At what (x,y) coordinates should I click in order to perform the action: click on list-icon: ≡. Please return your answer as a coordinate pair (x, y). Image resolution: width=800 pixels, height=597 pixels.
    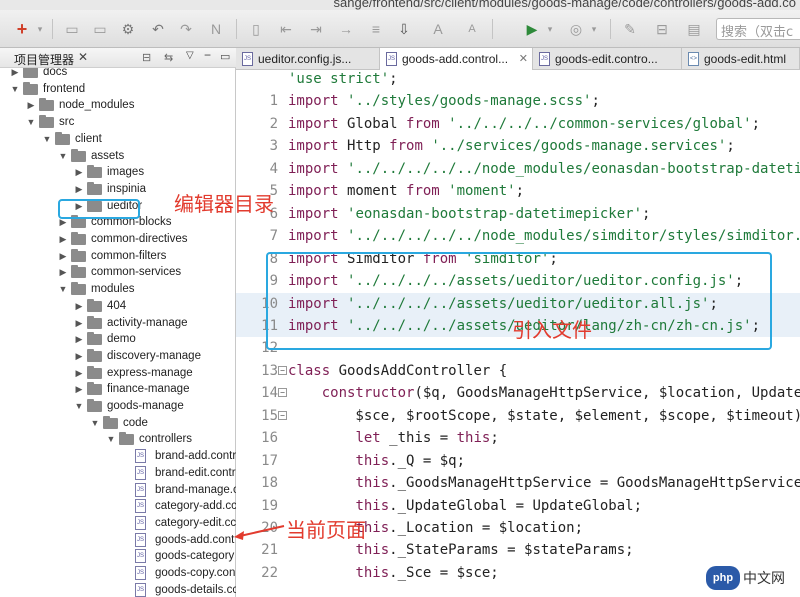
    Looking at the image, I should click on (376, 29).